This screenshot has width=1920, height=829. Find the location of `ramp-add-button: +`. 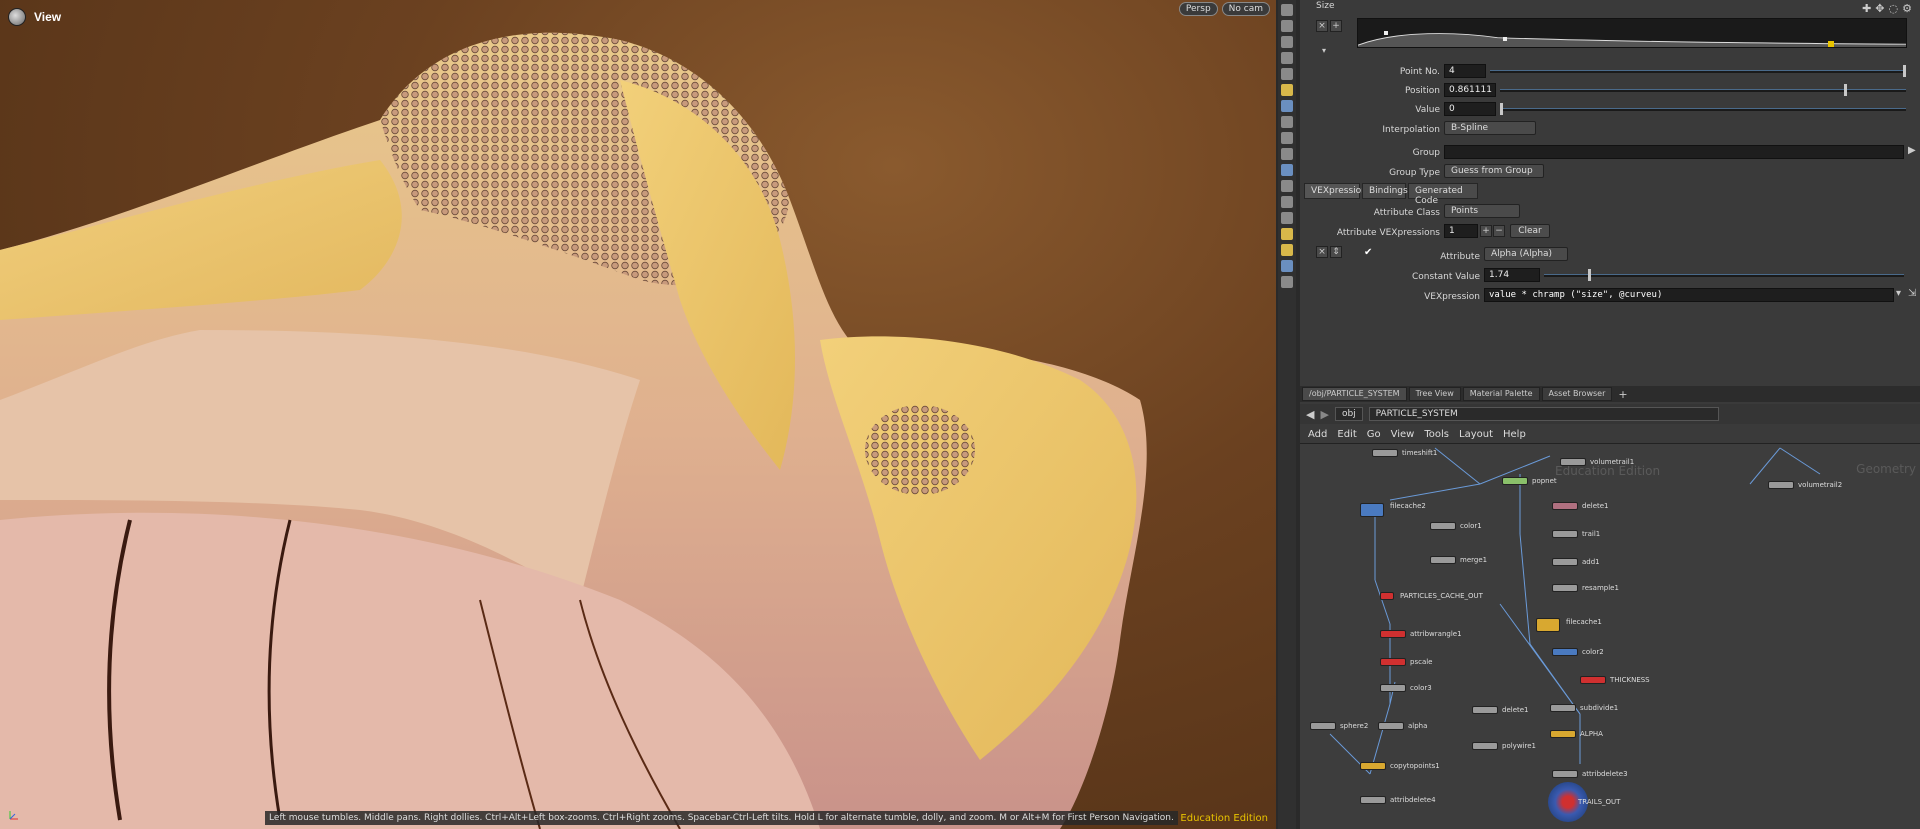

ramp-add-button: + is located at coordinates (1336, 26).